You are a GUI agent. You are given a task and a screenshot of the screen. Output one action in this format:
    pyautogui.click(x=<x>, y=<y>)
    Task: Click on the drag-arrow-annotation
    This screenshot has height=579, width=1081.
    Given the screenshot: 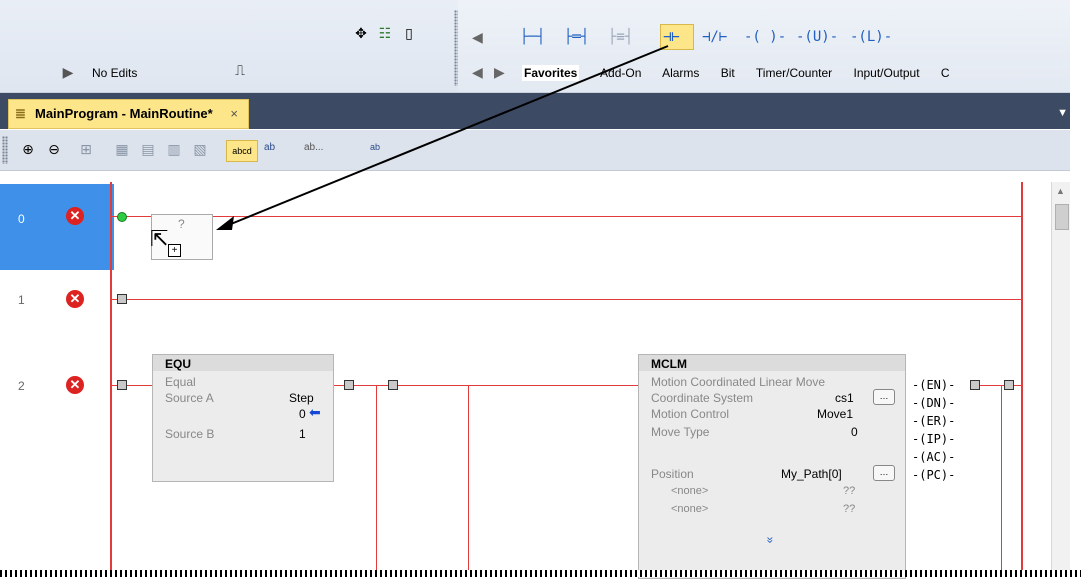 What is the action you would take?
    pyautogui.click(x=442, y=137)
    